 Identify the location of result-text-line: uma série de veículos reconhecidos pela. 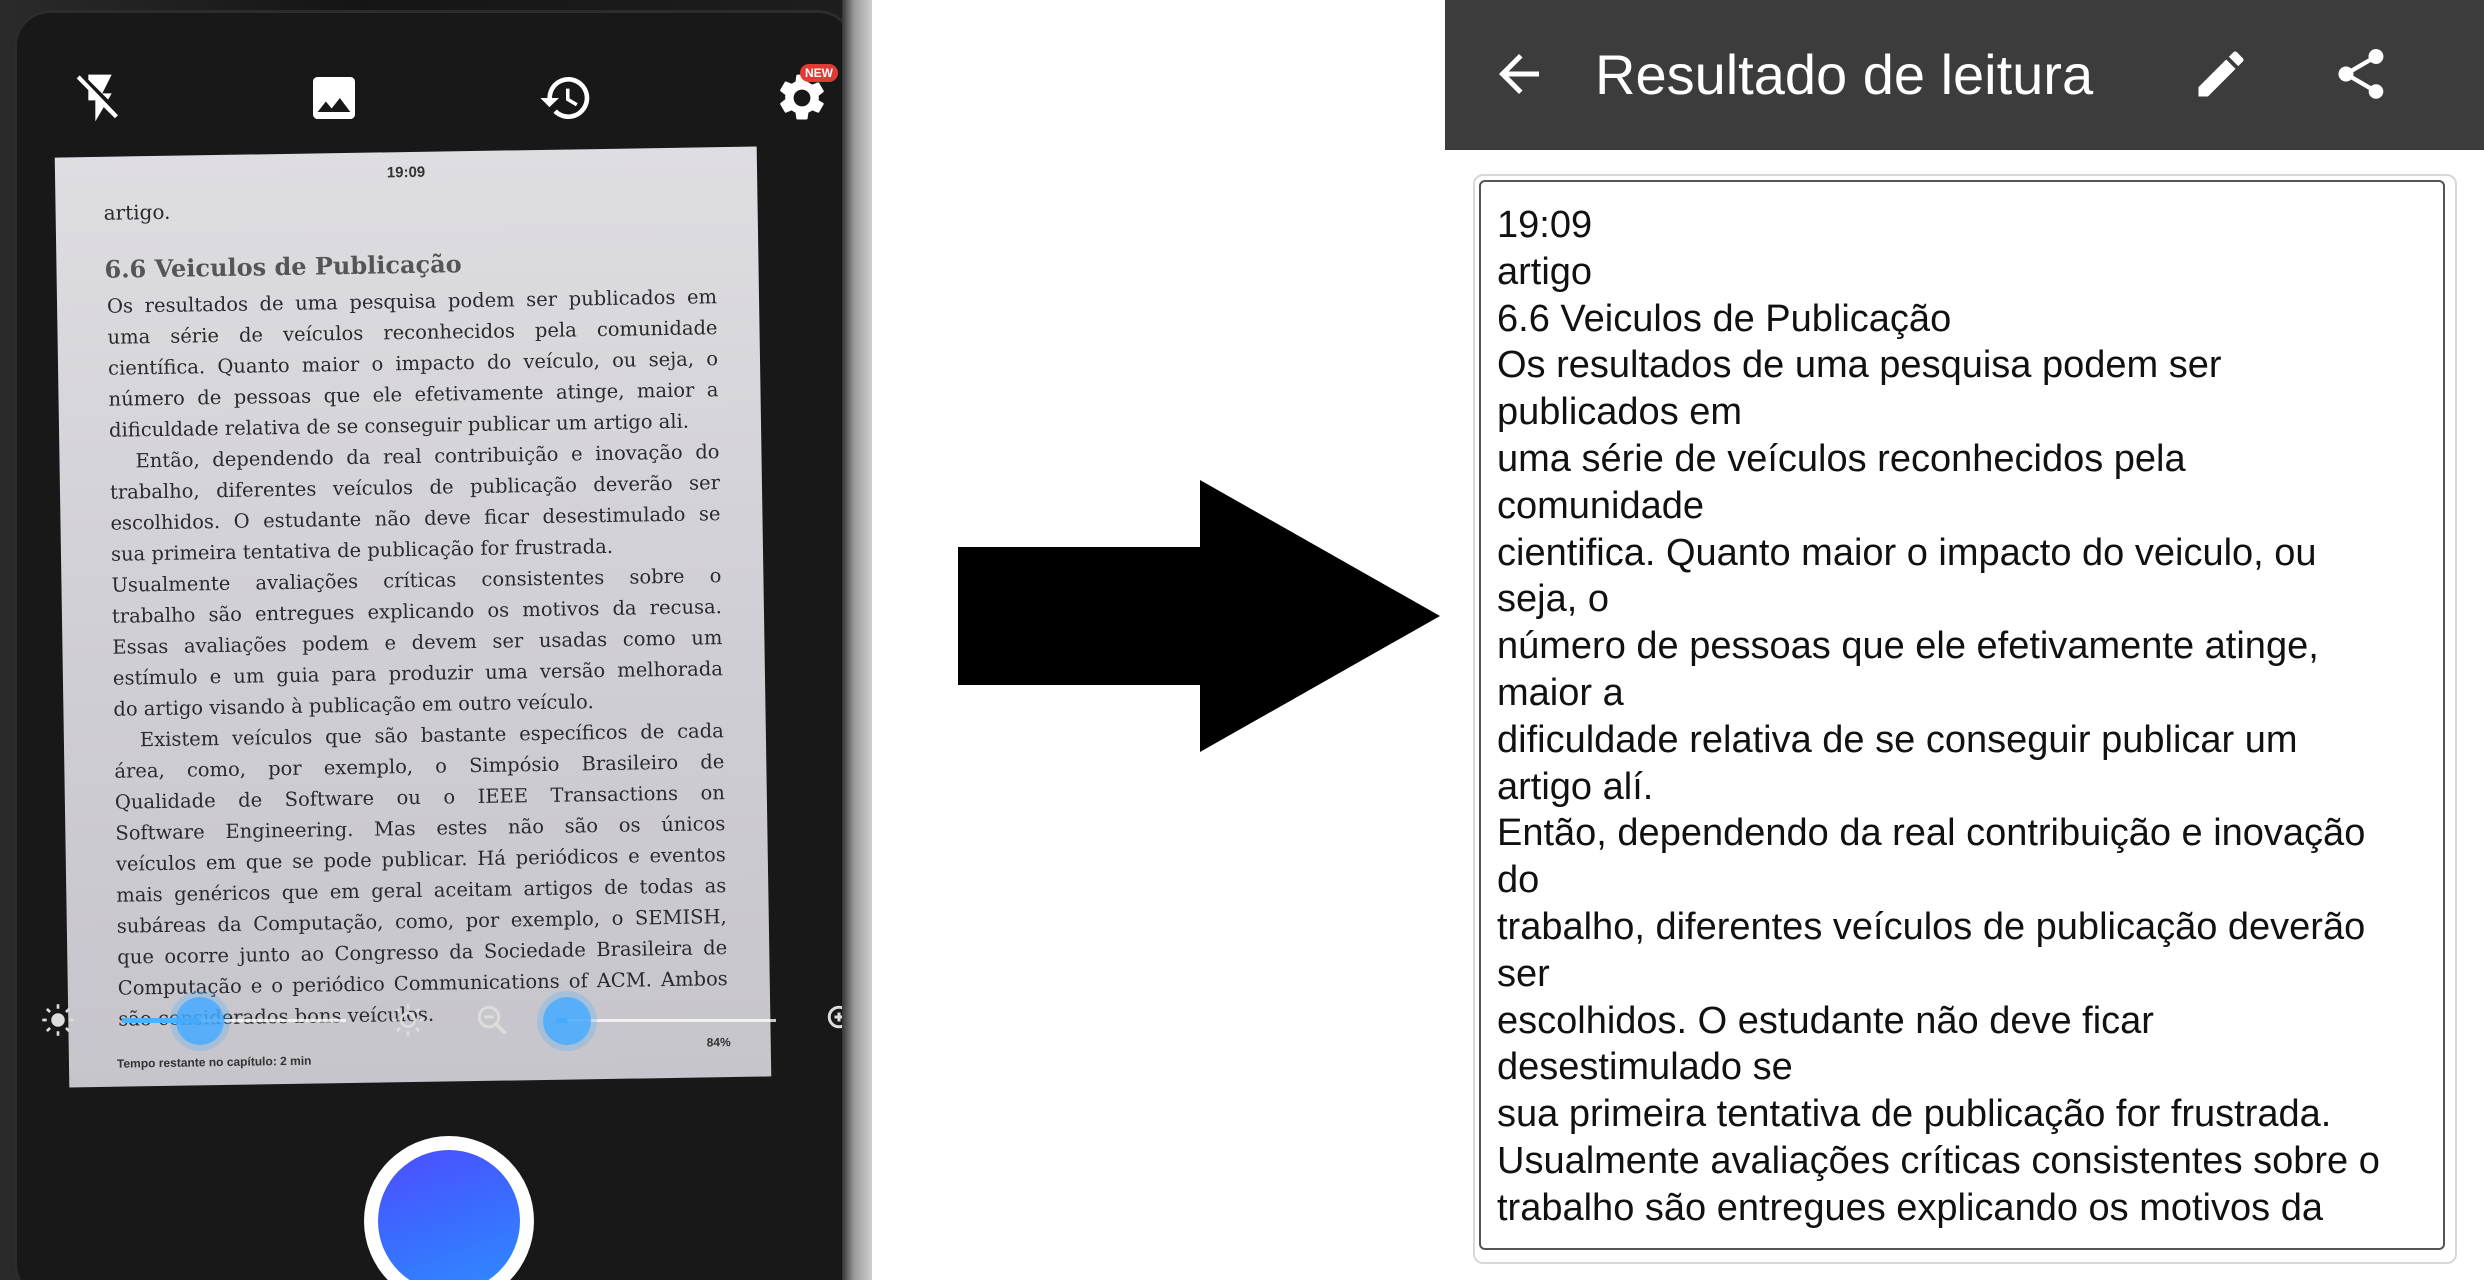
(1841, 458).